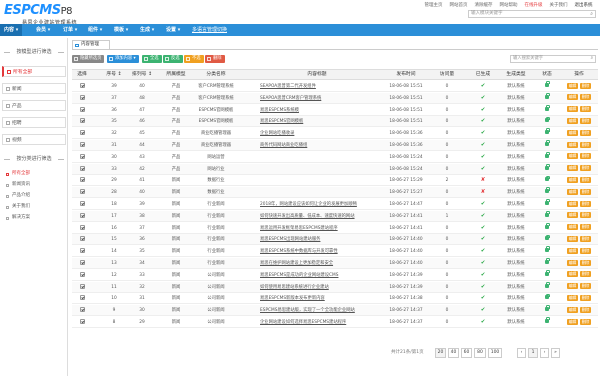 The height and width of the screenshot is (376, 600). What do you see at coordinates (303, 322) in the screenshot?
I see `title-link: 企业网站建设如何选择易思ESPCMS建站程序` at bounding box center [303, 322].